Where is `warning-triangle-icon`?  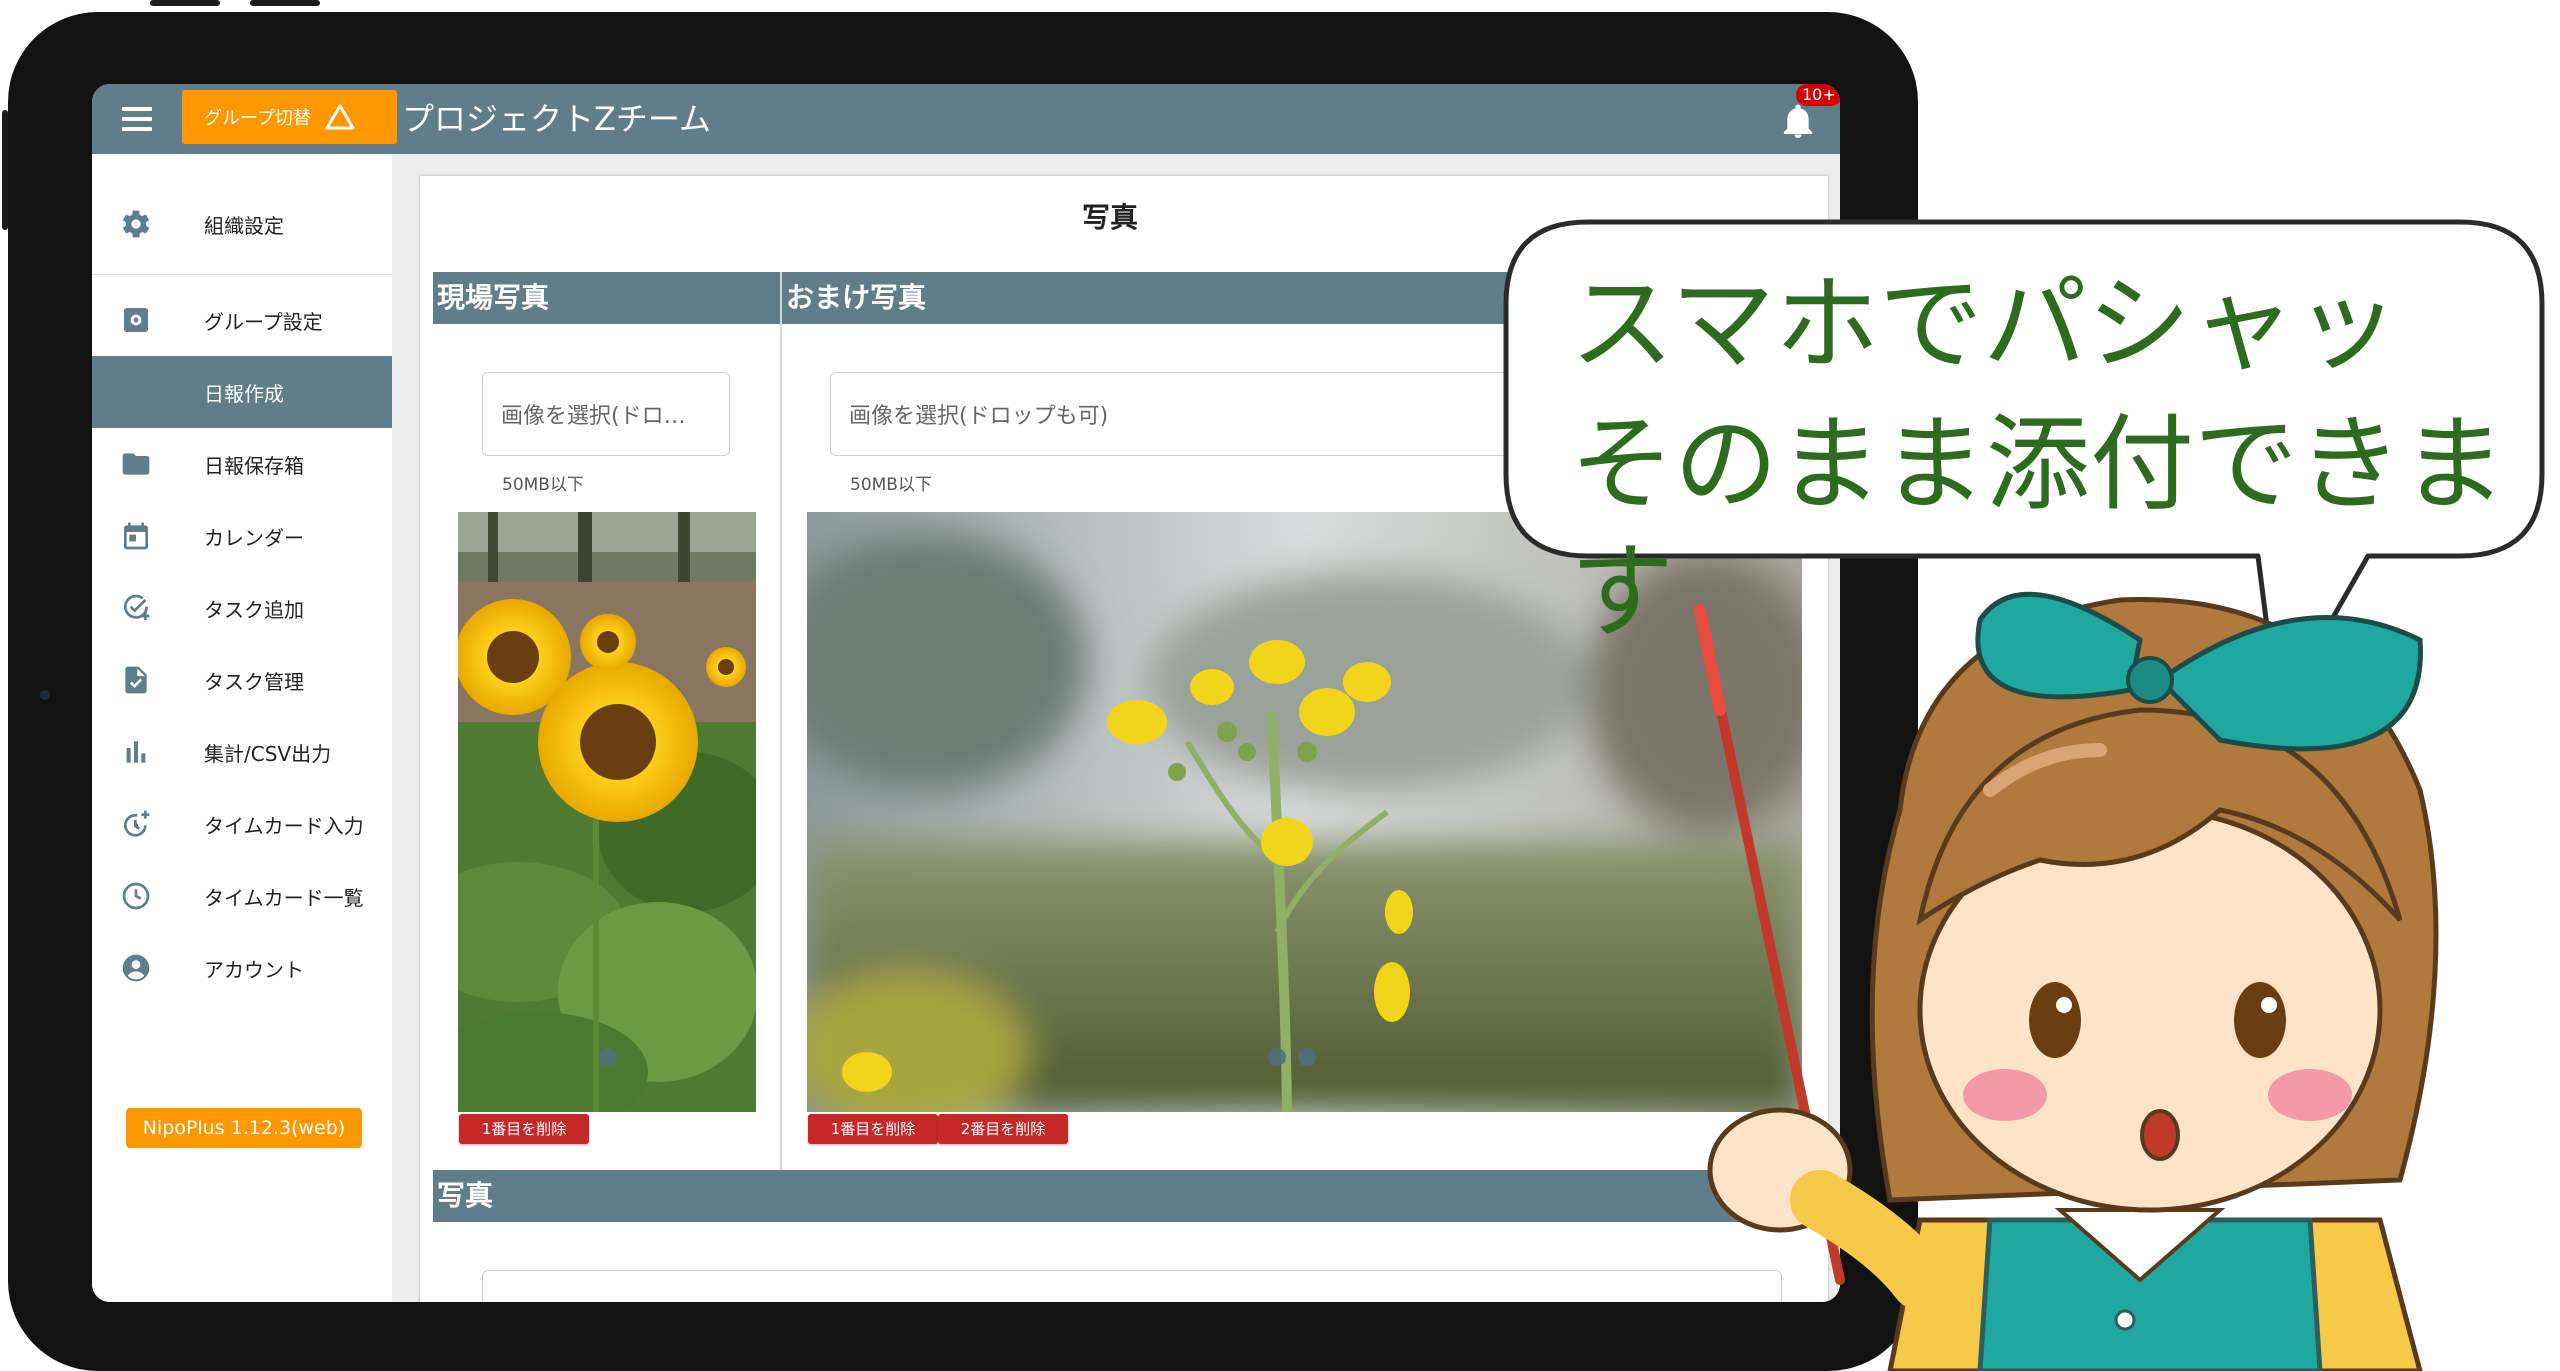
warning-triangle-icon is located at coordinates (340, 117).